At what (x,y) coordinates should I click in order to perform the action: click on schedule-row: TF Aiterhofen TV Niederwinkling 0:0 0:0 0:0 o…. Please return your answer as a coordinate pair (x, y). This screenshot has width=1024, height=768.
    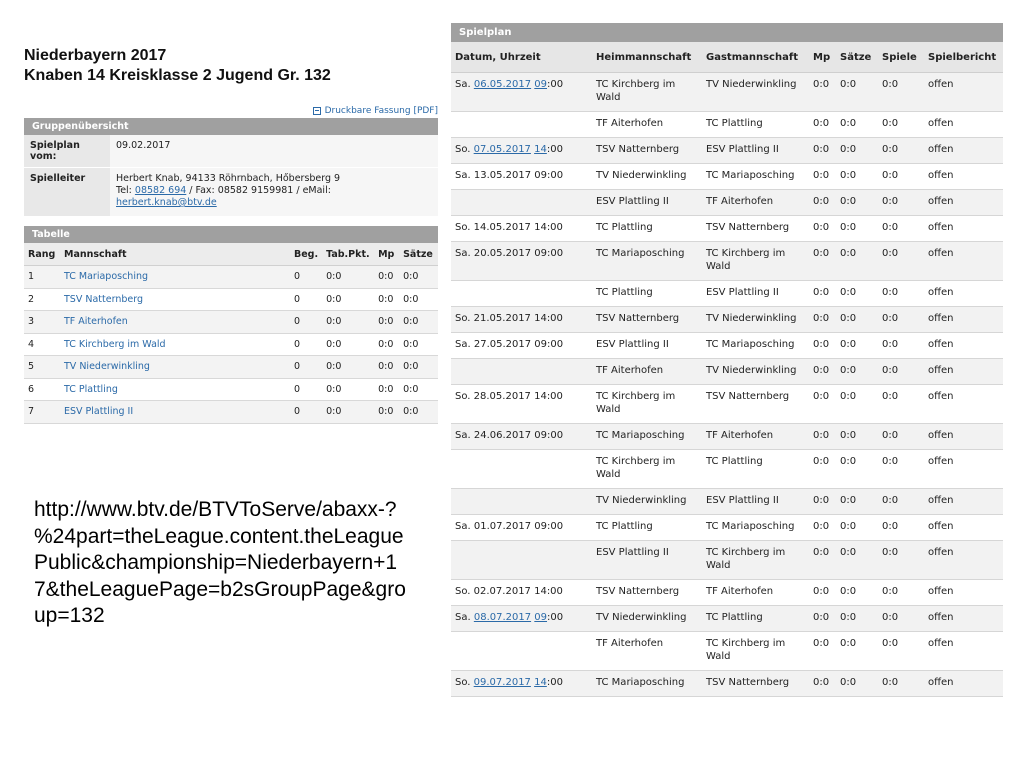
    Looking at the image, I should click on (727, 371).